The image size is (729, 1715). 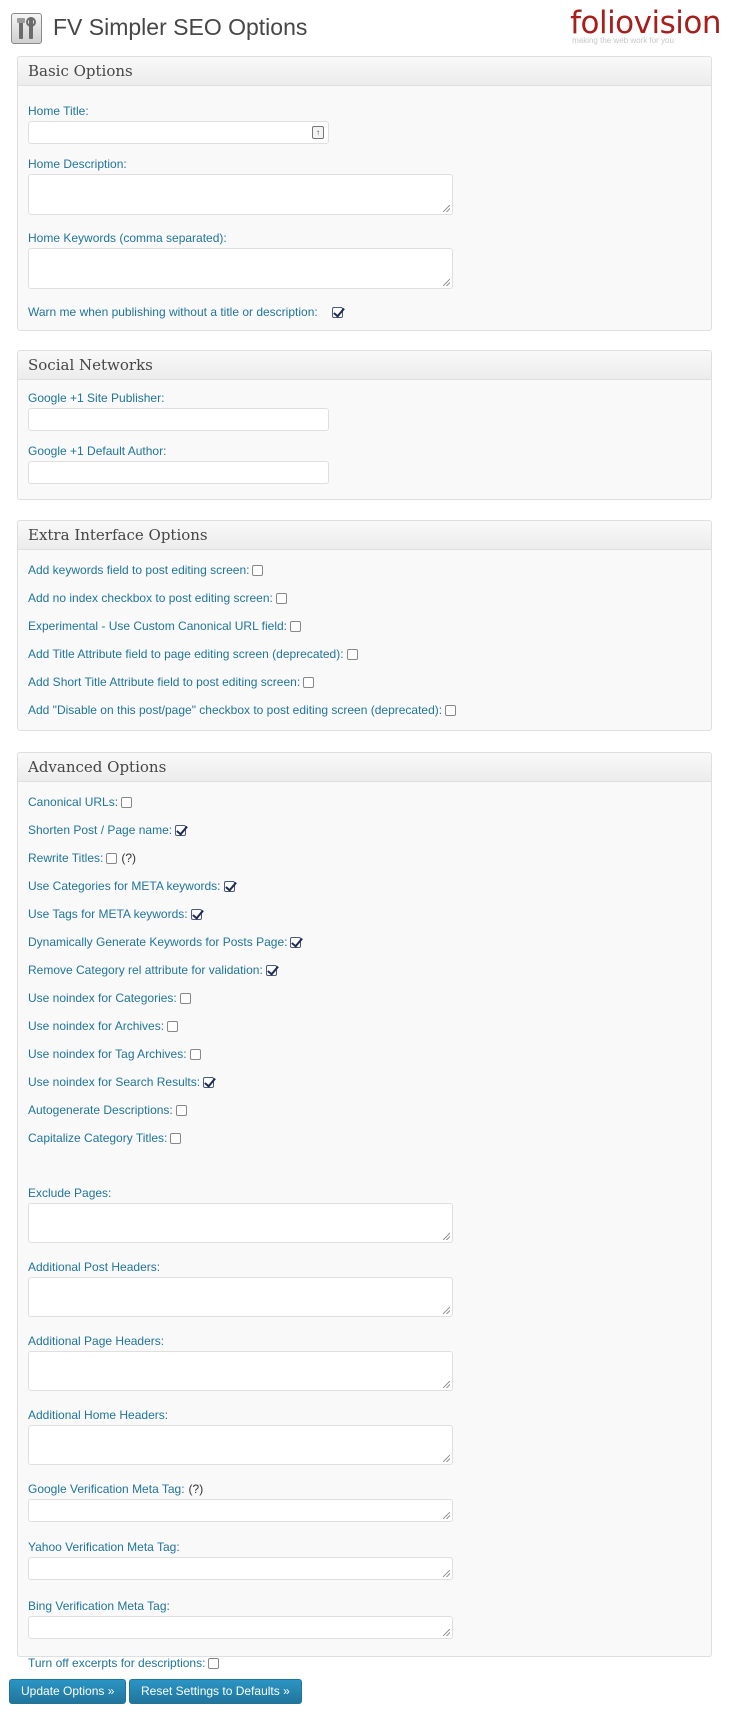 What do you see at coordinates (102, 998) in the screenshot?
I see `advanced-option-label: Use noindex for Categories:` at bounding box center [102, 998].